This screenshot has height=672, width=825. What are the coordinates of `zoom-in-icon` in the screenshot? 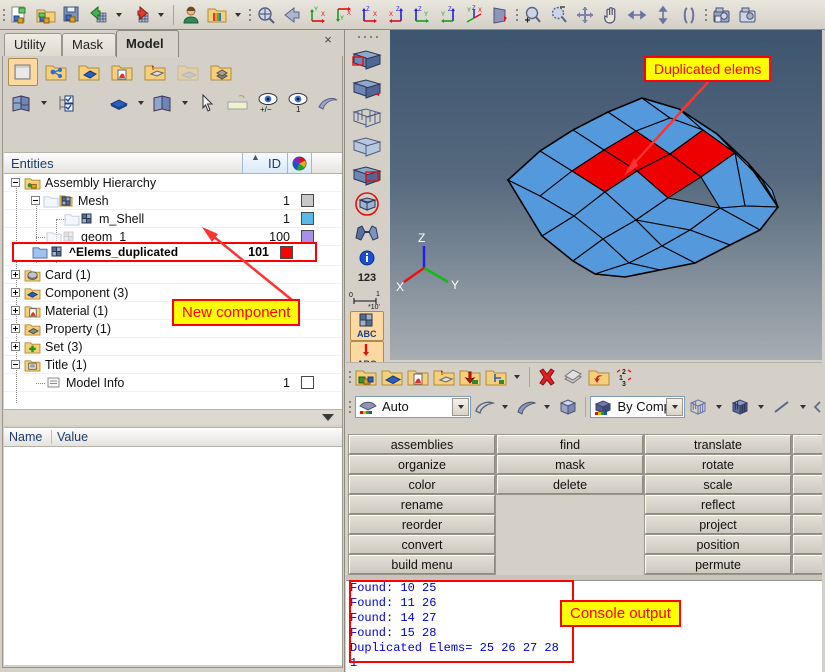 It's located at (533, 15).